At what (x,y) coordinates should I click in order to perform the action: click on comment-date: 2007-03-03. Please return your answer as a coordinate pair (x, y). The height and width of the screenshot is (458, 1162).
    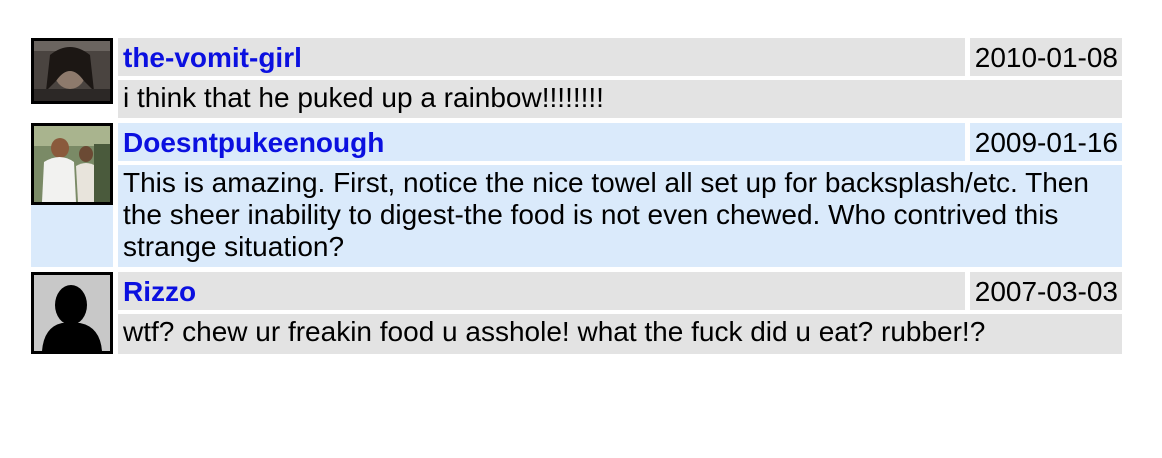
    Looking at the image, I should click on (1045, 291).